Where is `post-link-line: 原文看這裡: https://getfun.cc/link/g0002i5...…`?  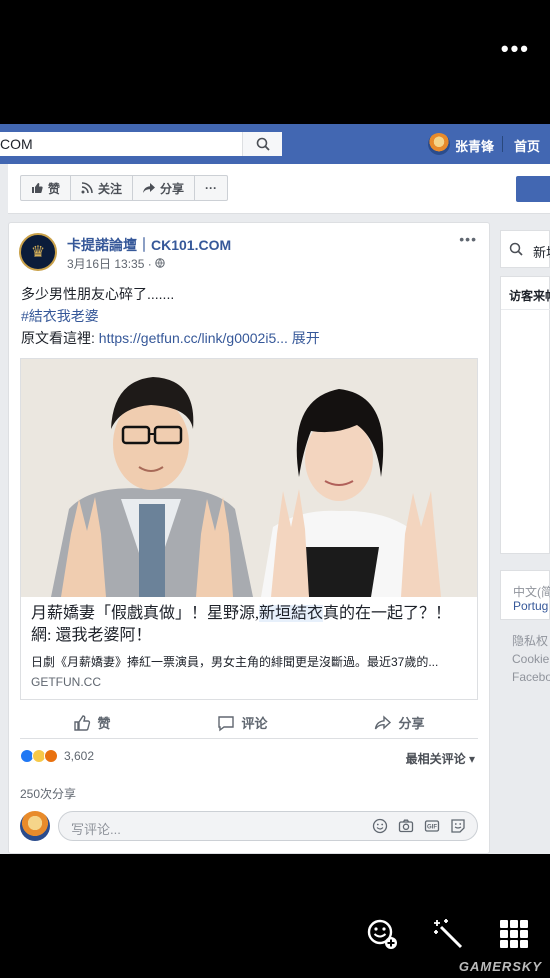
post-link-line: 原文看這裡: https://getfun.cc/link/g0002i5...… is located at coordinates (170, 338).